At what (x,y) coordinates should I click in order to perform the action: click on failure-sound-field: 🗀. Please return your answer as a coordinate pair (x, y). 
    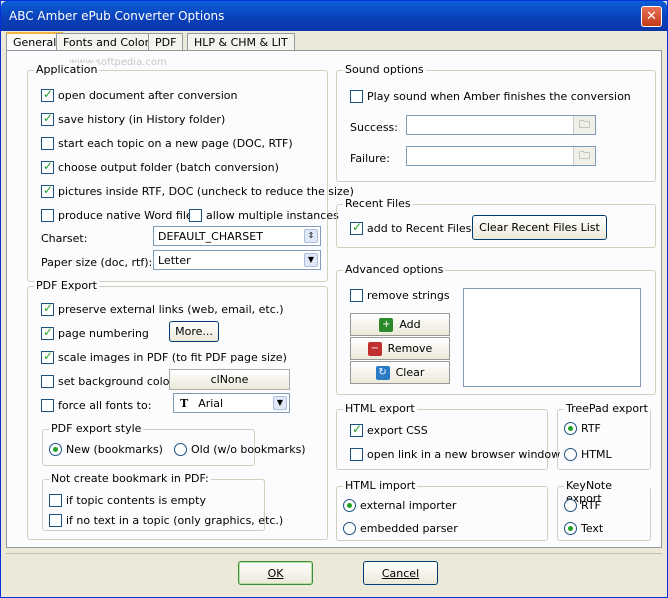
    Looking at the image, I should click on (501, 156).